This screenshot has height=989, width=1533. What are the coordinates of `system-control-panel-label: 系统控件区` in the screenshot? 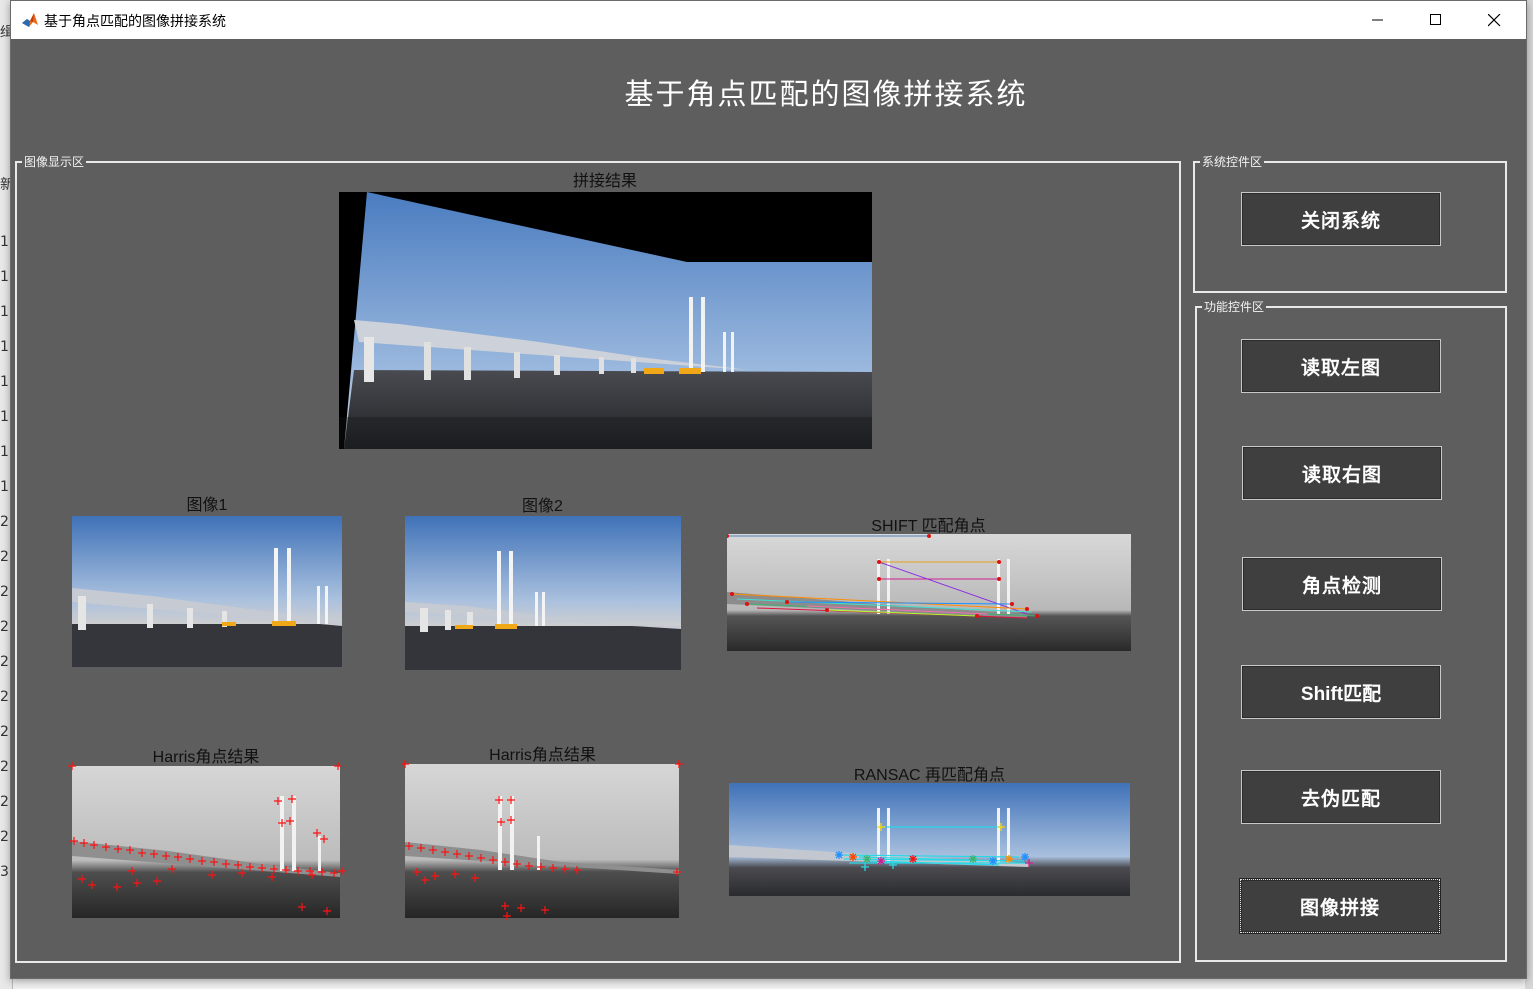 It's located at (1232, 162).